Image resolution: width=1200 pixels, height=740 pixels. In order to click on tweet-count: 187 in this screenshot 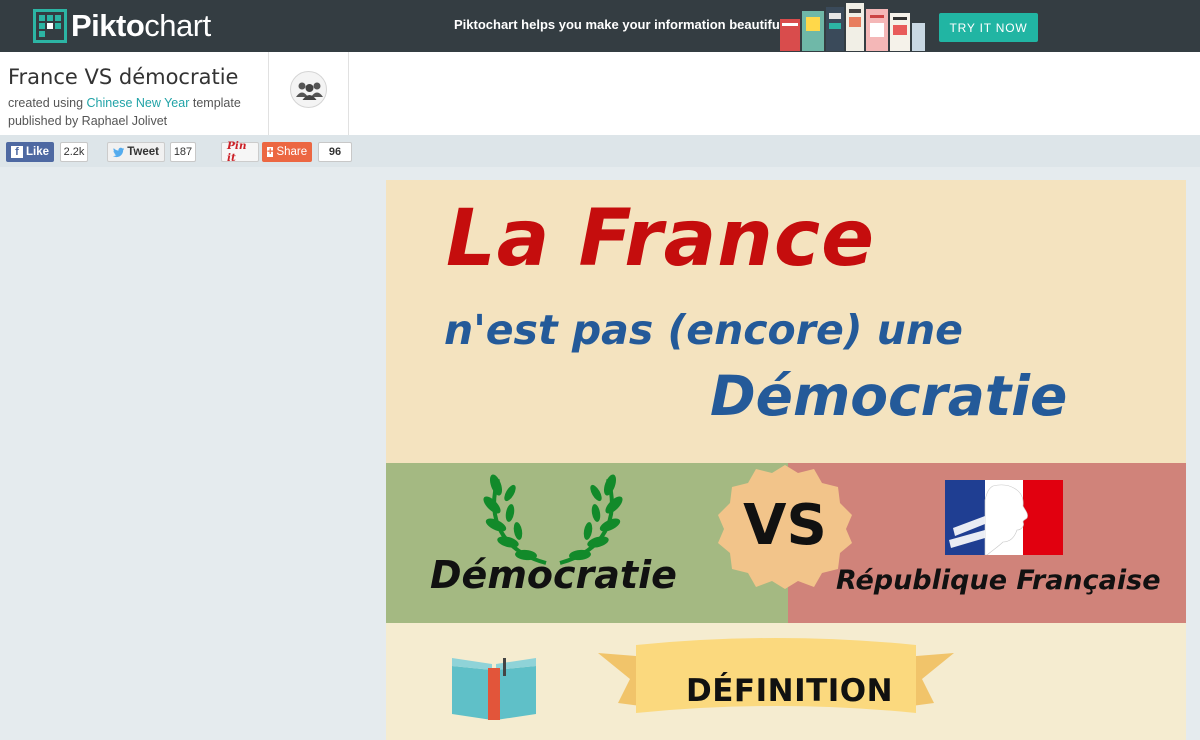, I will do `click(183, 152)`.